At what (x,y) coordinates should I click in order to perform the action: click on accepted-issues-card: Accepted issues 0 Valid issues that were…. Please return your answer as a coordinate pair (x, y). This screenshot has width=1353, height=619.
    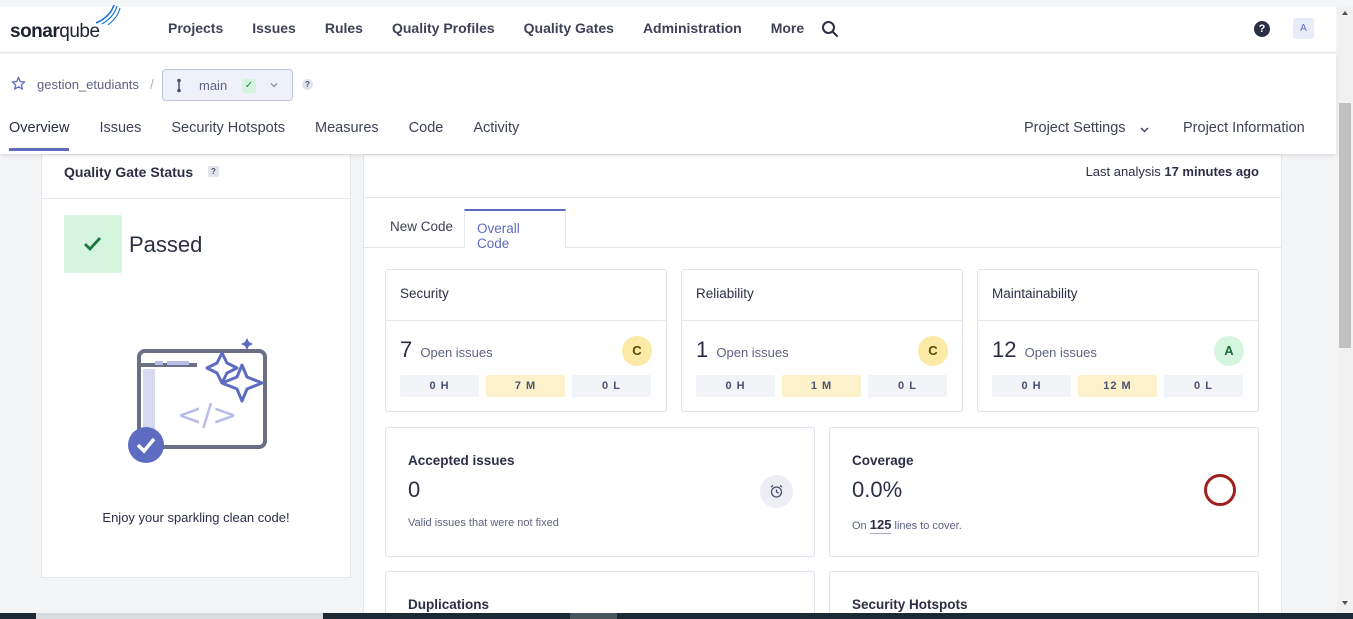
    Looking at the image, I should click on (600, 492).